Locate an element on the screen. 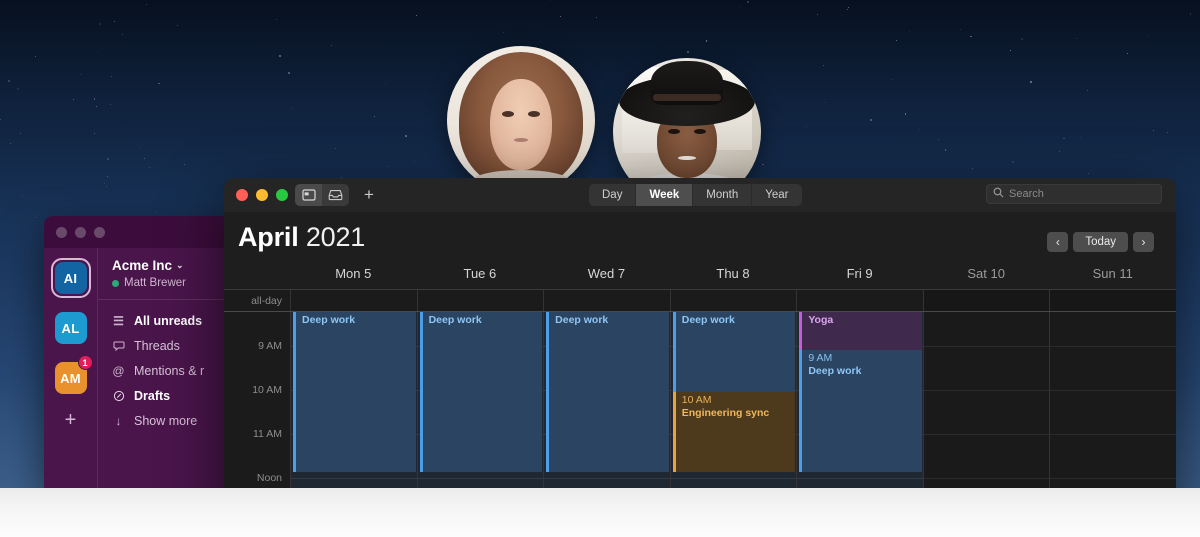 The height and width of the screenshot is (537, 1200). slack-close-button is located at coordinates (61, 232).